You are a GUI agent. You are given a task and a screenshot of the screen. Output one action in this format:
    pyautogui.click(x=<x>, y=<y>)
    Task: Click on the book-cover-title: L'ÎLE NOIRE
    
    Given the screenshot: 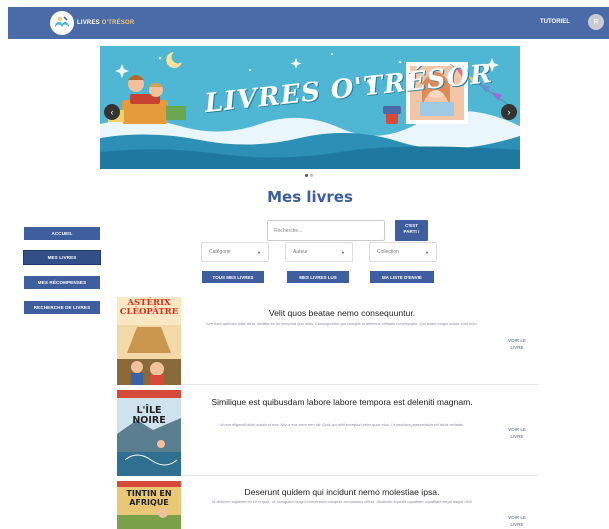 What is the action you would take?
    pyautogui.click(x=149, y=415)
    